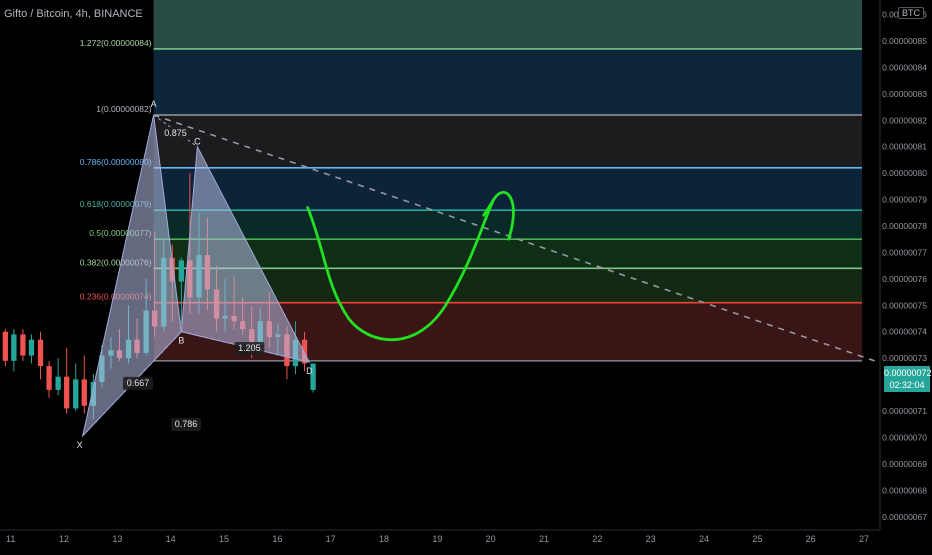 The height and width of the screenshot is (555, 932). Describe the element at coordinates (904, 200) in the screenshot. I see `price-tick-label: 0.00000079` at that location.